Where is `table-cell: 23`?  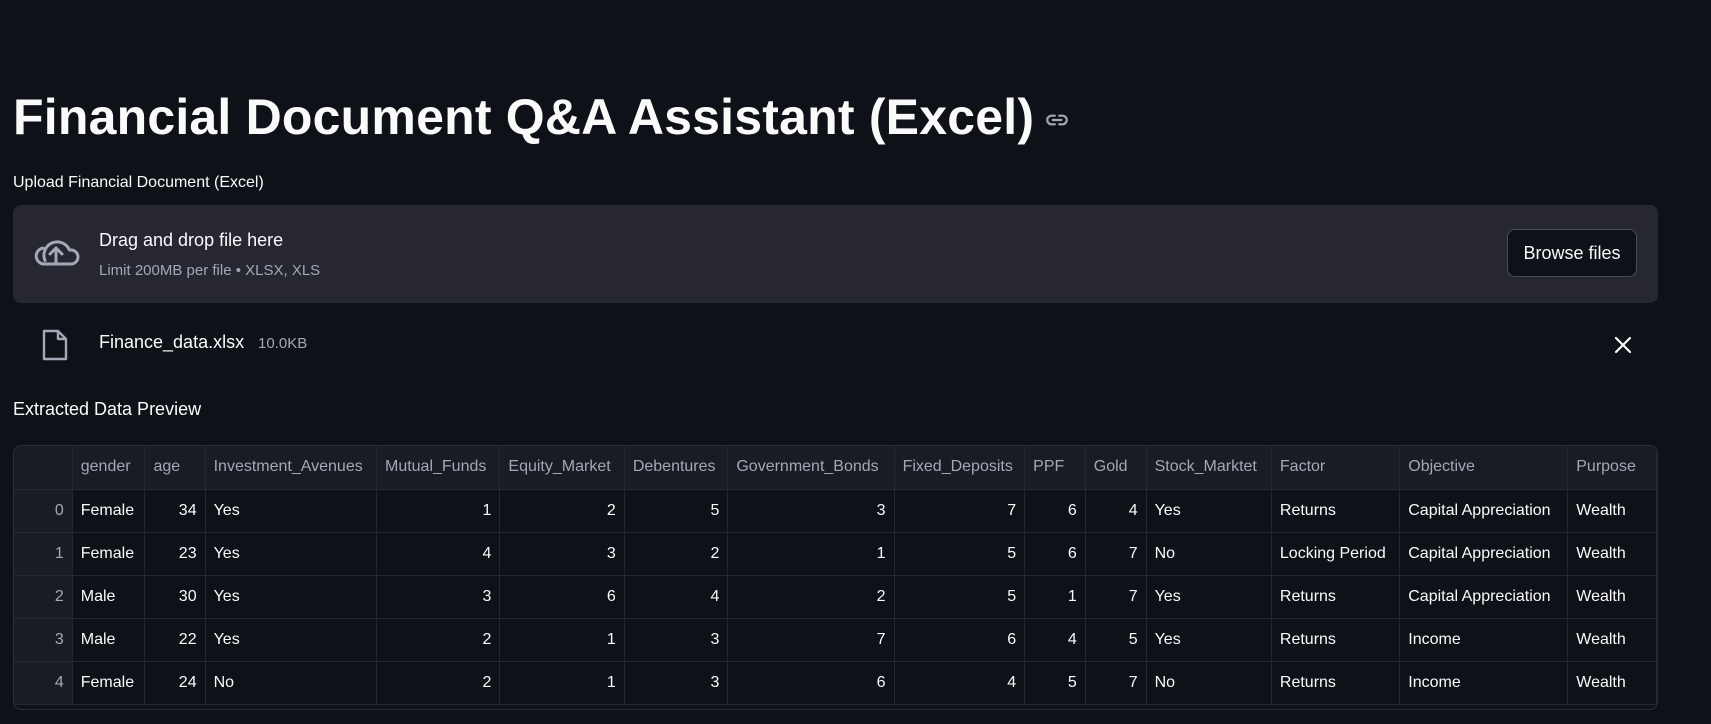
table-cell: 23 is located at coordinates (175, 554).